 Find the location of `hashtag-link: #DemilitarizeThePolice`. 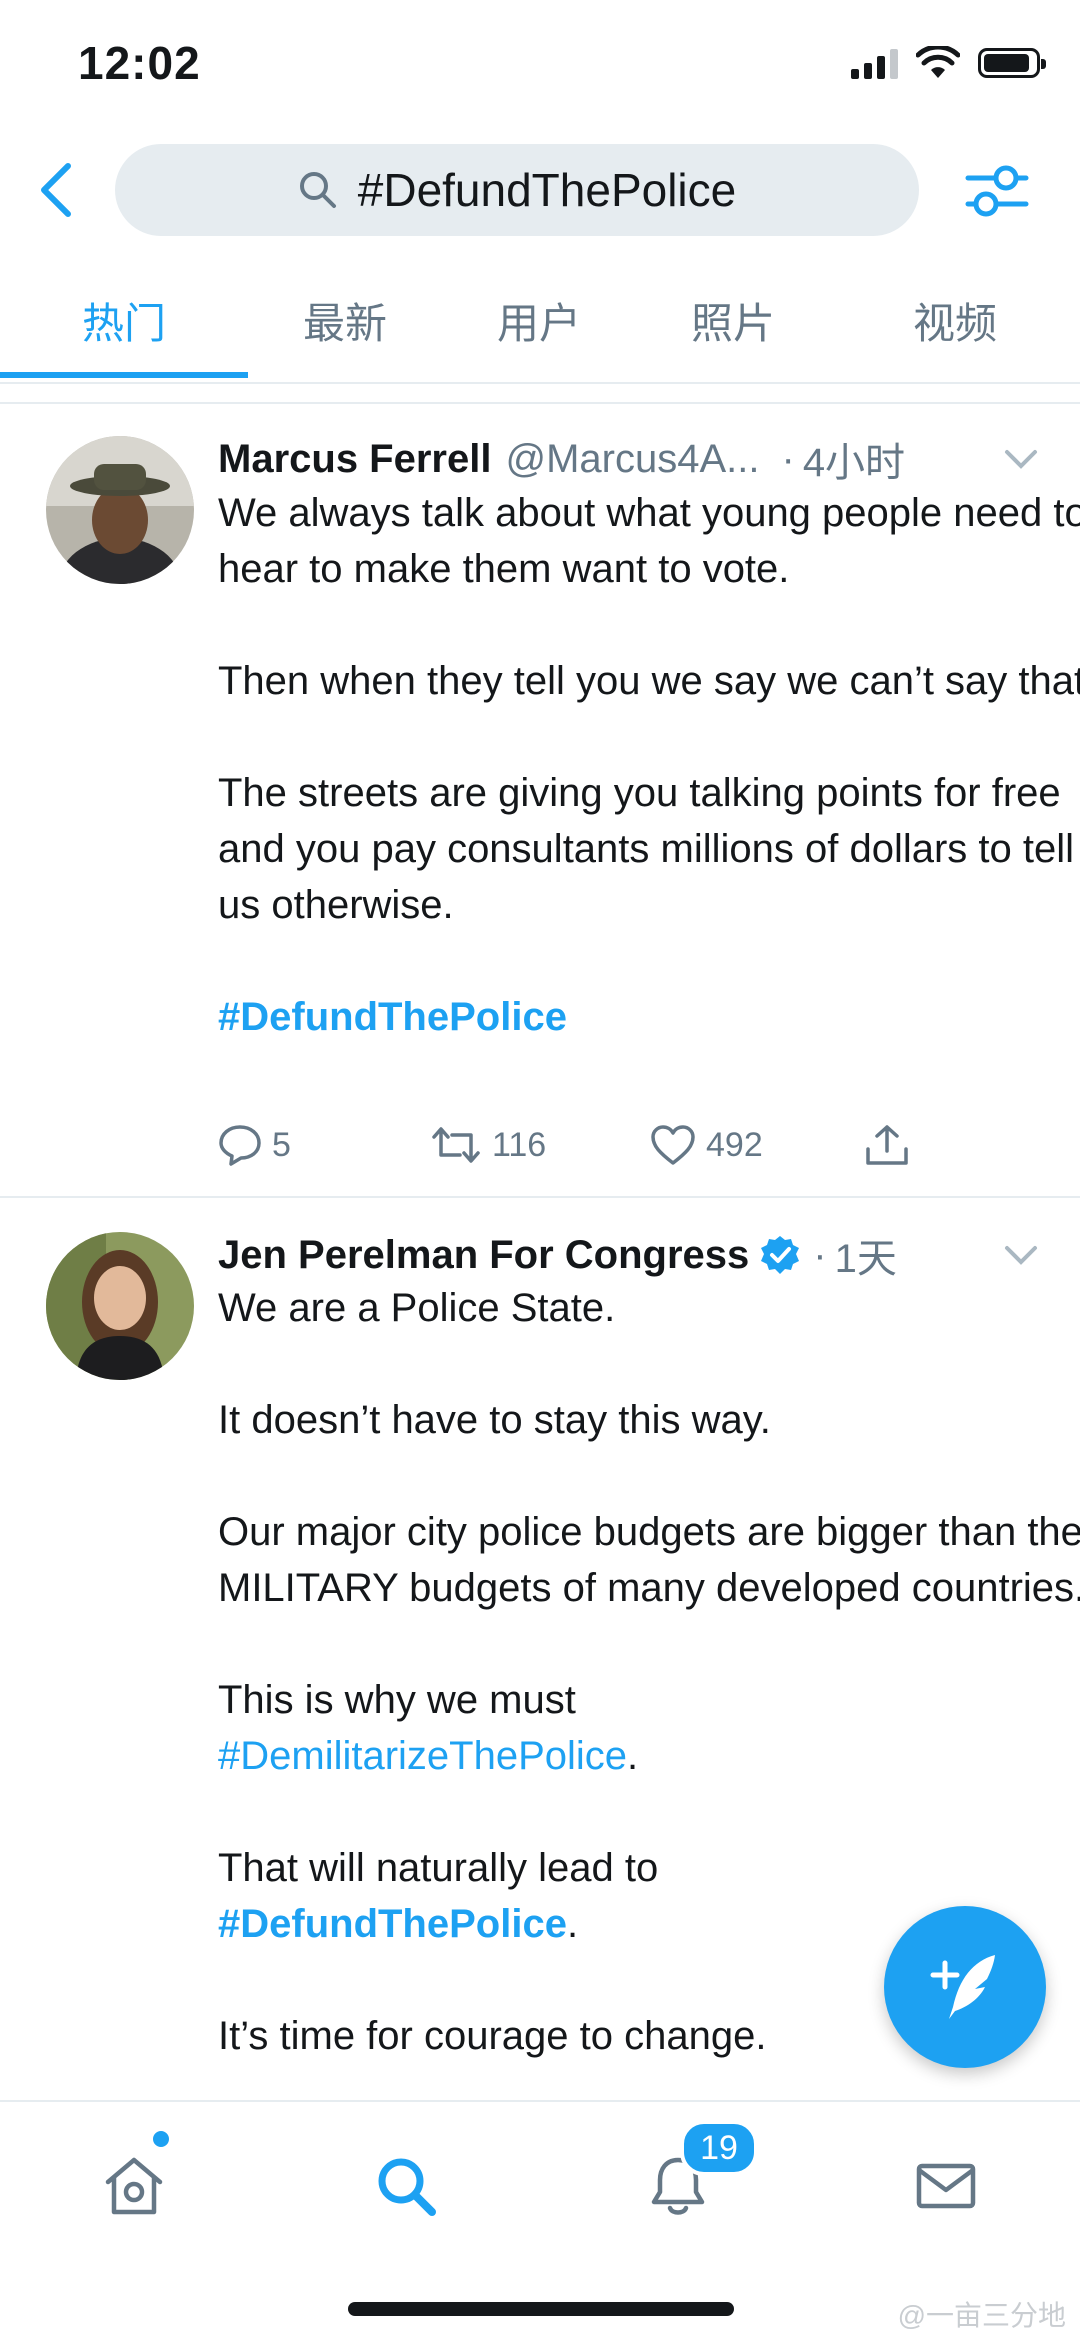

hashtag-link: #DemilitarizeThePolice is located at coordinates (422, 1756).